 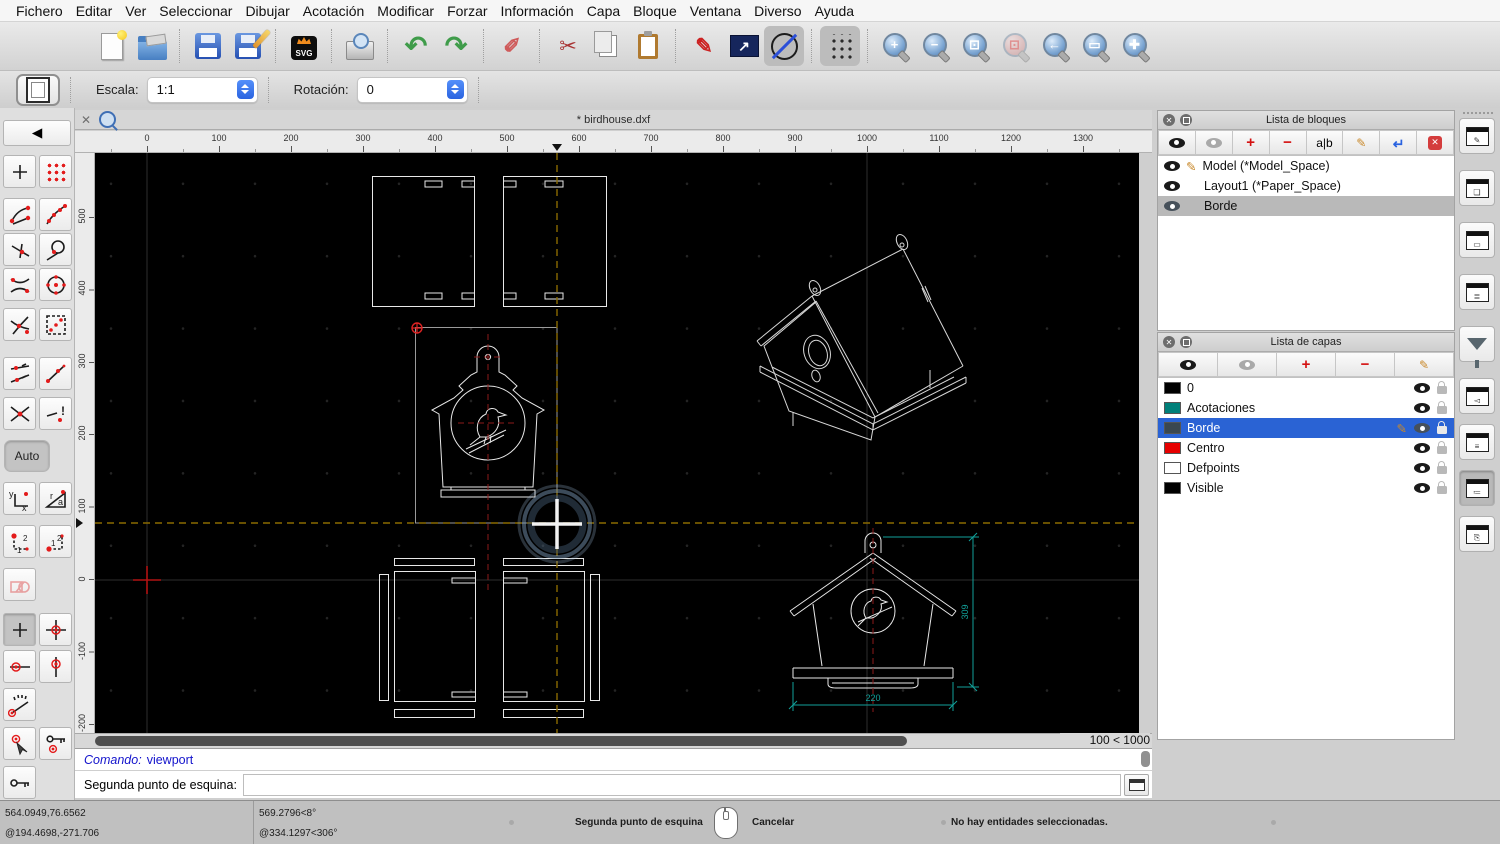 I want to click on dock-block-list-button: ❏, so click(x=1477, y=188).